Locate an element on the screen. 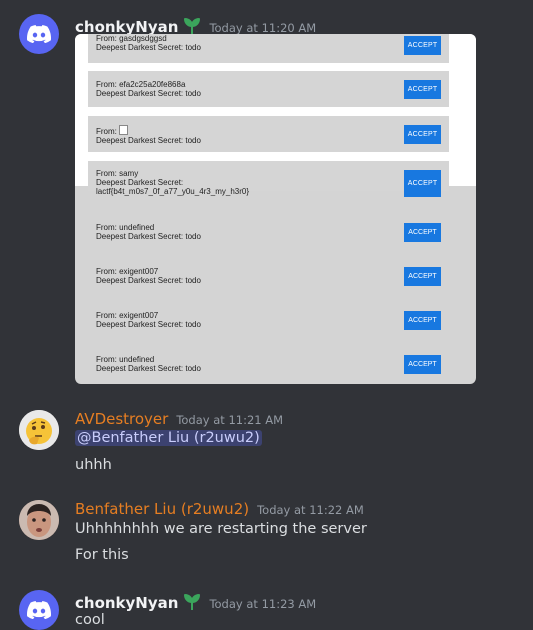 Image resolution: width=533 pixels, height=630 pixels. timestamp: Today at 11:23 AM is located at coordinates (263, 604).